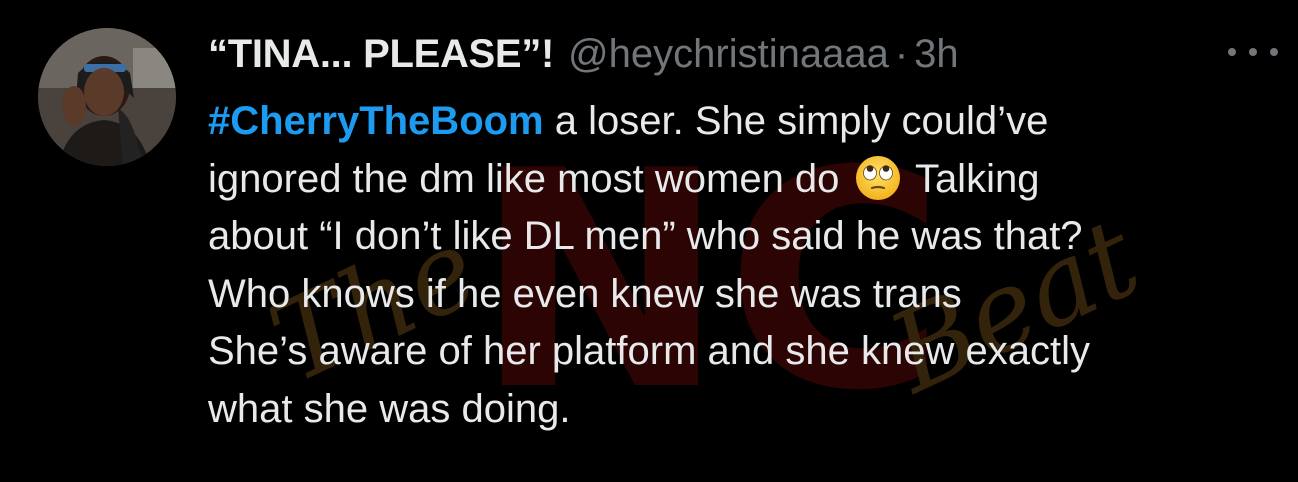 This screenshot has height=482, width=1298. Describe the element at coordinates (107, 97) in the screenshot. I see `avatar` at that location.